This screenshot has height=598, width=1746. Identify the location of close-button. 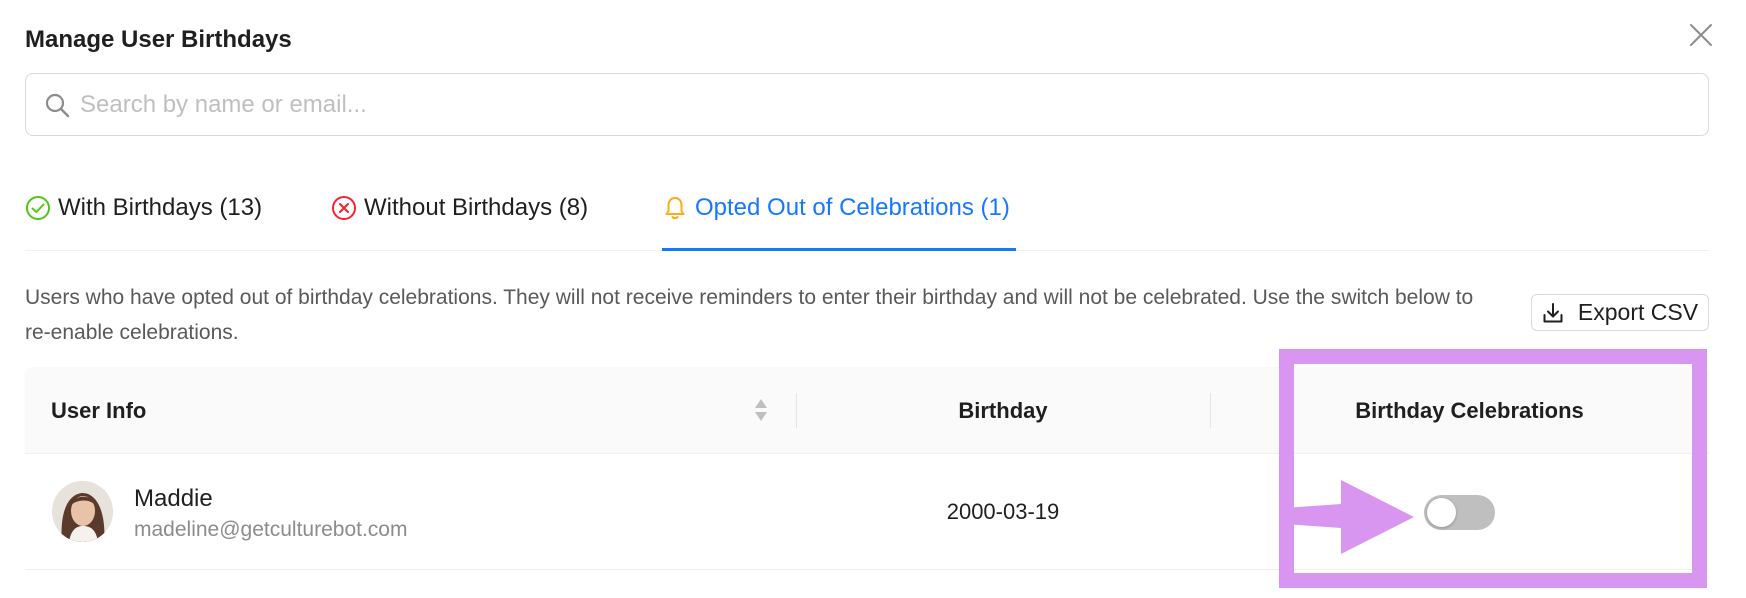
(1701, 35).